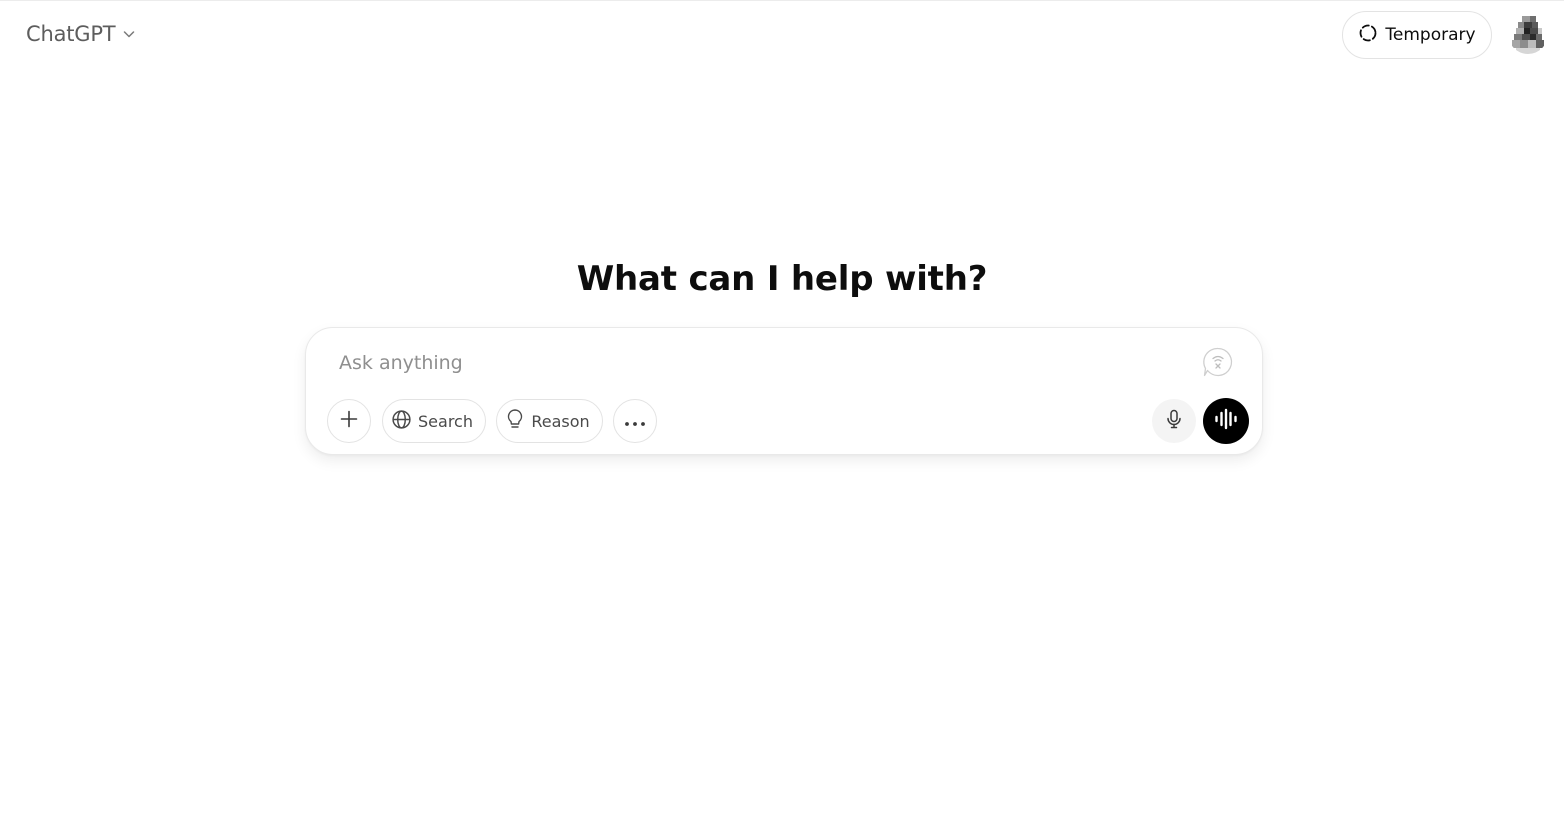 The image size is (1564, 816). What do you see at coordinates (401, 421) in the screenshot?
I see `globe-icon` at bounding box center [401, 421].